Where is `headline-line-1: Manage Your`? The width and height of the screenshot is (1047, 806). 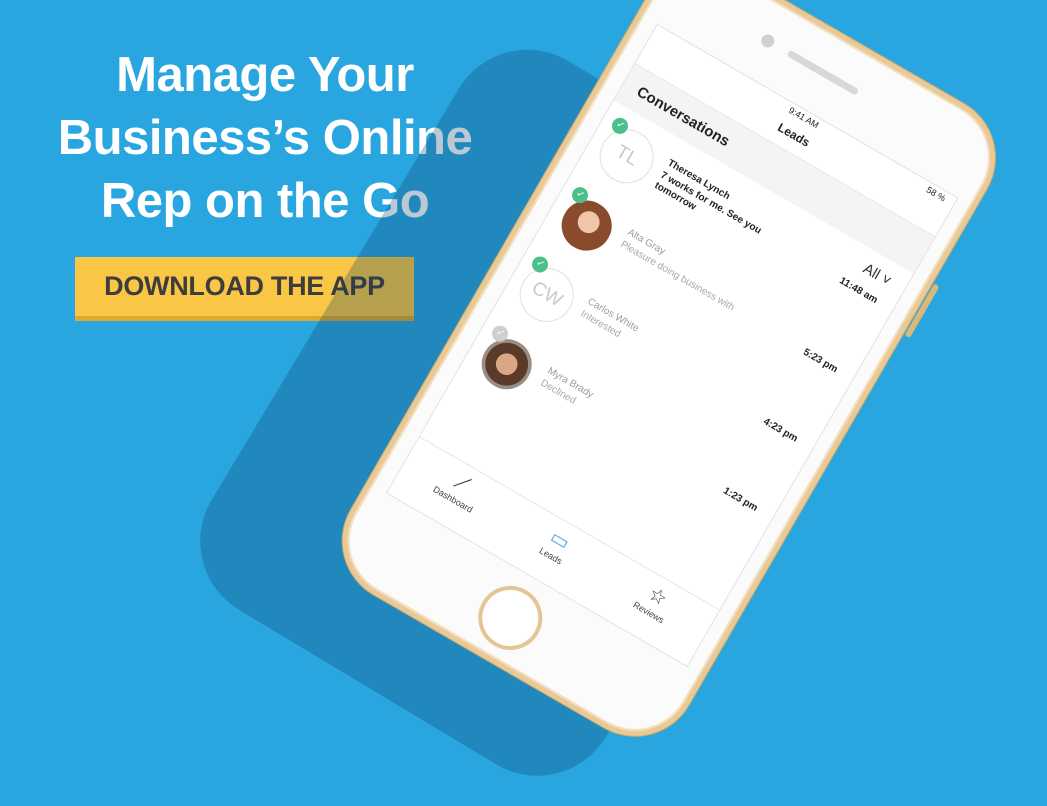
headline-line-1: Manage Your is located at coordinates (265, 75).